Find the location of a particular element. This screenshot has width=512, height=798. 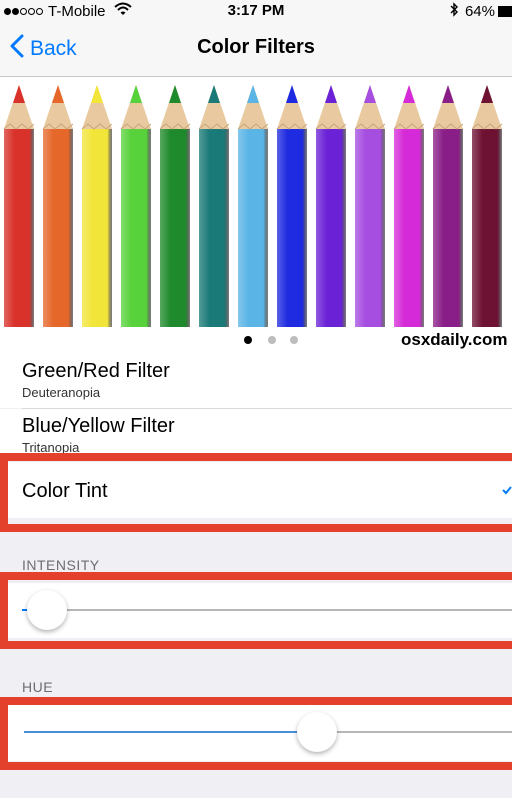

status-bar: T-Mobile 3:17 PM 64% is located at coordinates (256, 11).